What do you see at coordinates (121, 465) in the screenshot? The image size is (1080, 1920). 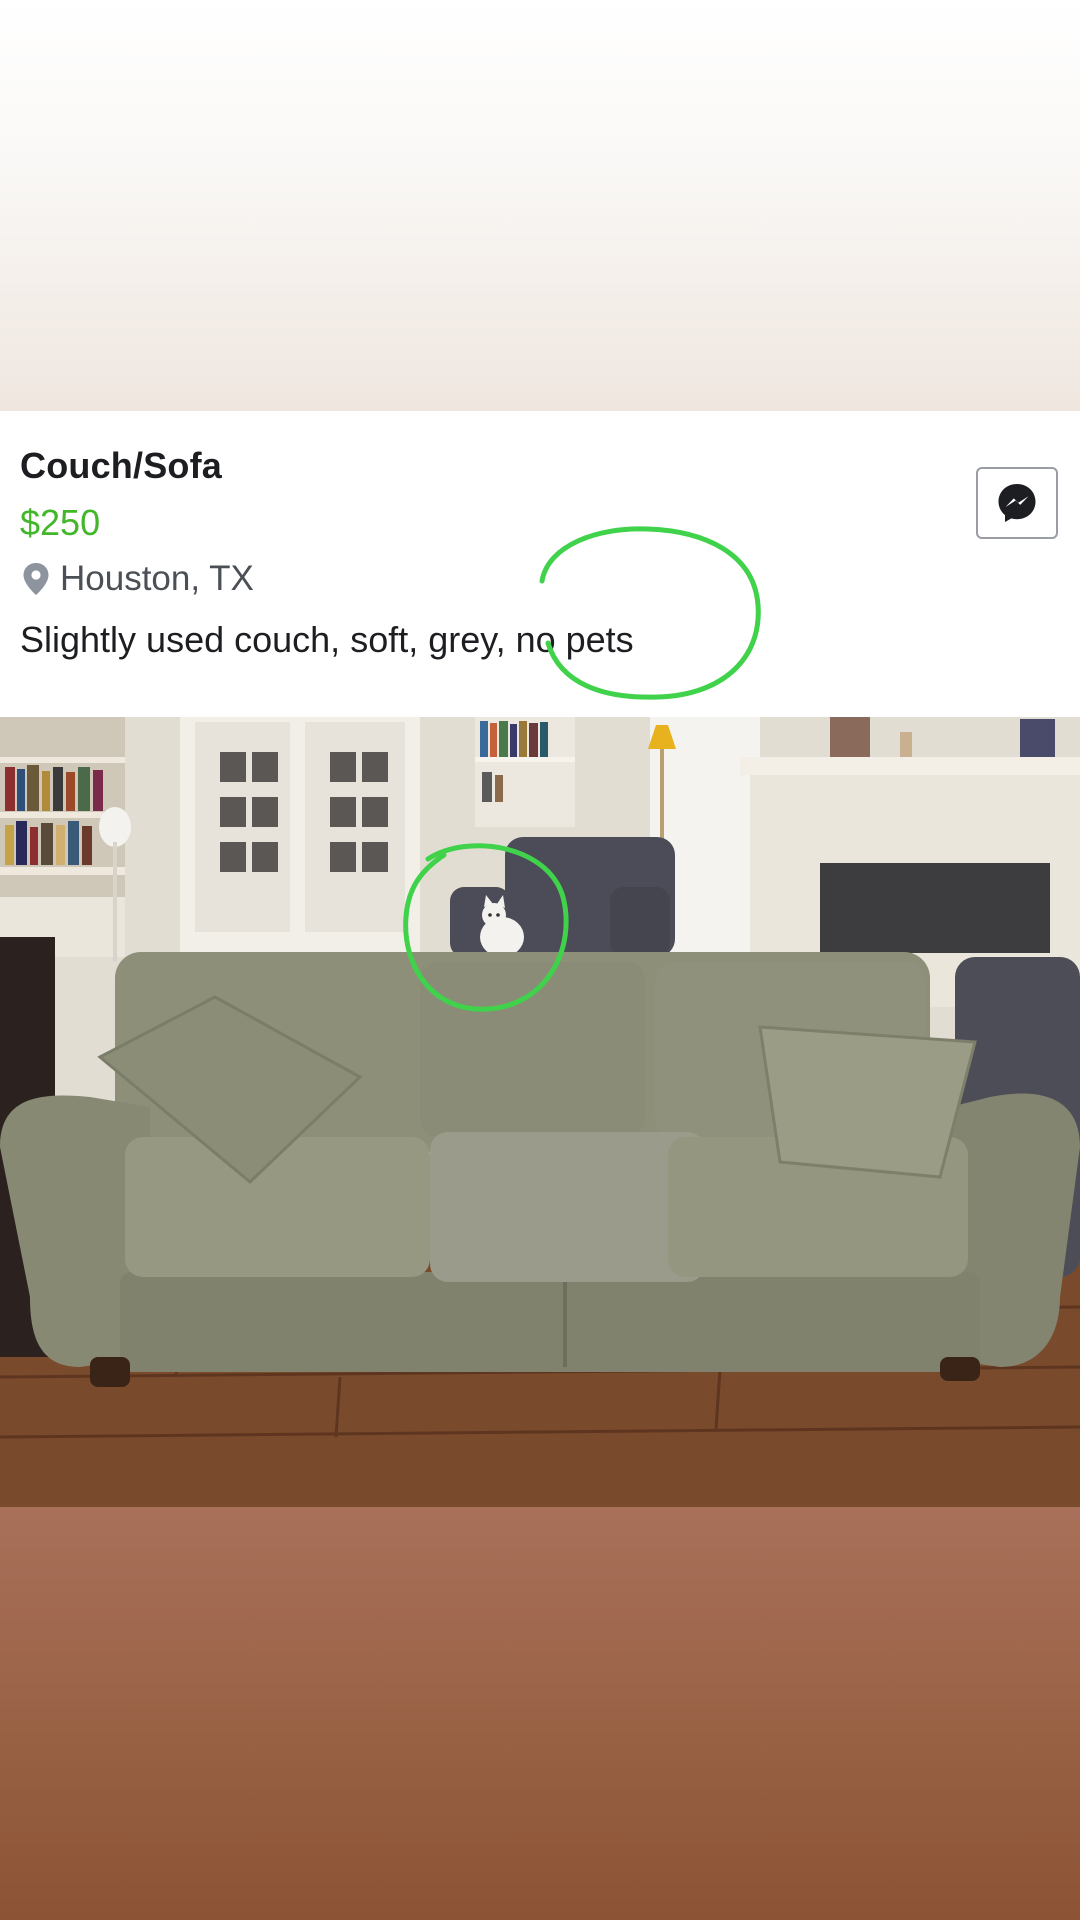 I see `listing-title: Couch/Sofa` at bounding box center [121, 465].